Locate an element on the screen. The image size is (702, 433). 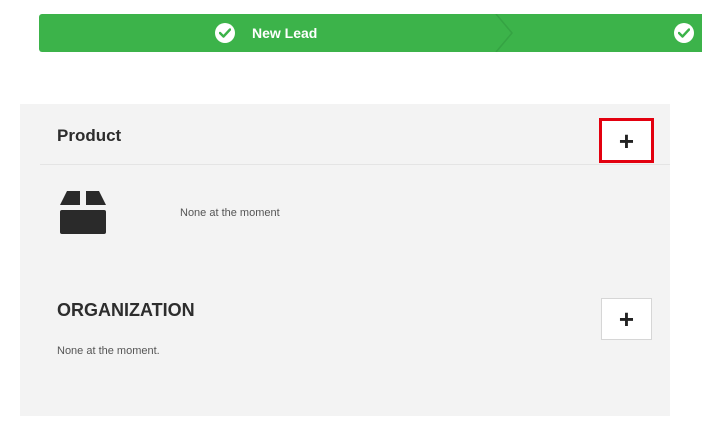
stage-new-lead: New Lead is located at coordinates (266, 33).